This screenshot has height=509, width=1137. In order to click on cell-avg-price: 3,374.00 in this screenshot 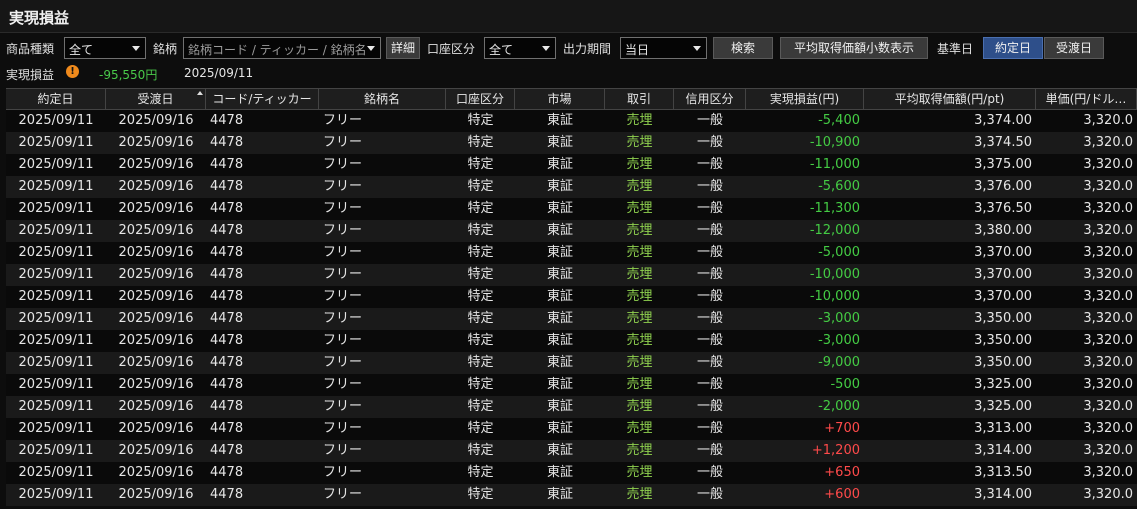, I will do `click(1003, 120)`.